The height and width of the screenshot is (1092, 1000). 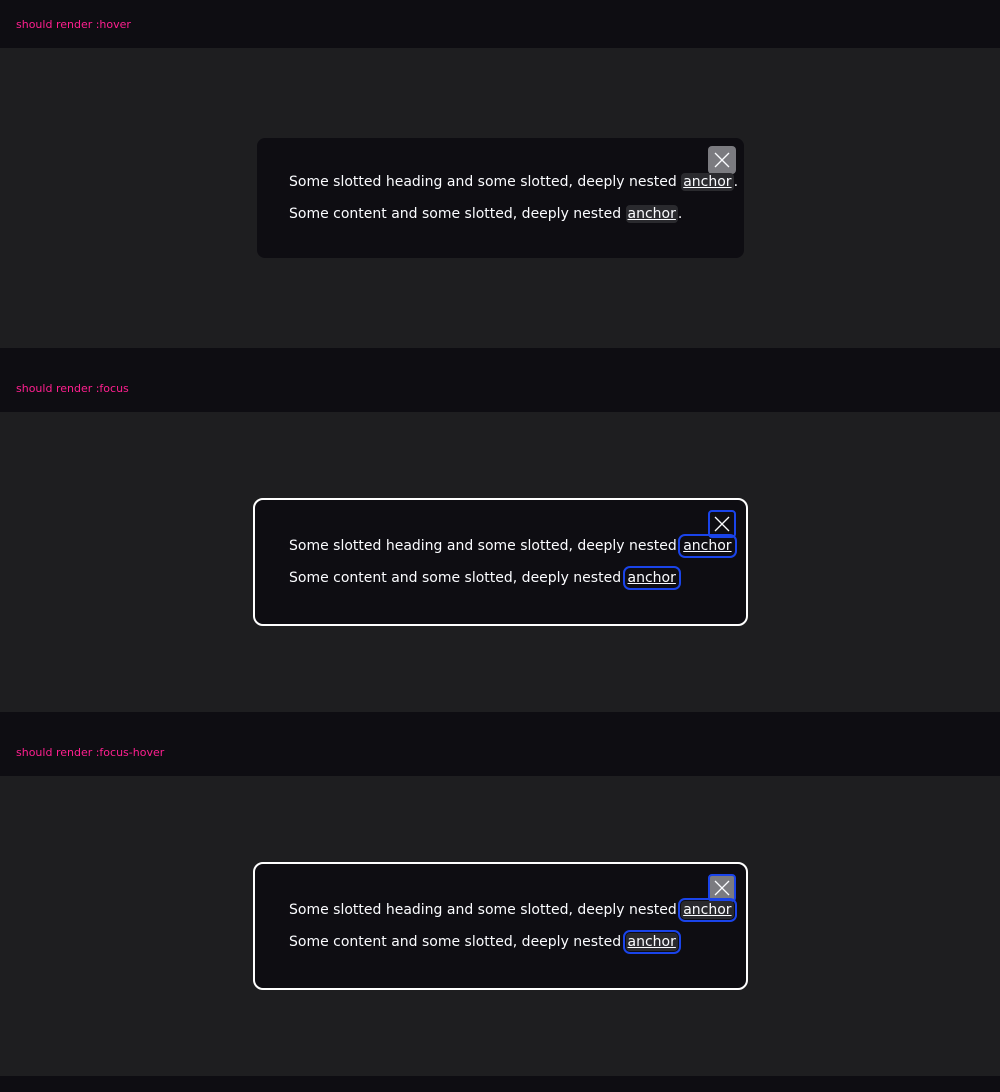 What do you see at coordinates (500, 24) in the screenshot?
I see `section-header: should render :hover` at bounding box center [500, 24].